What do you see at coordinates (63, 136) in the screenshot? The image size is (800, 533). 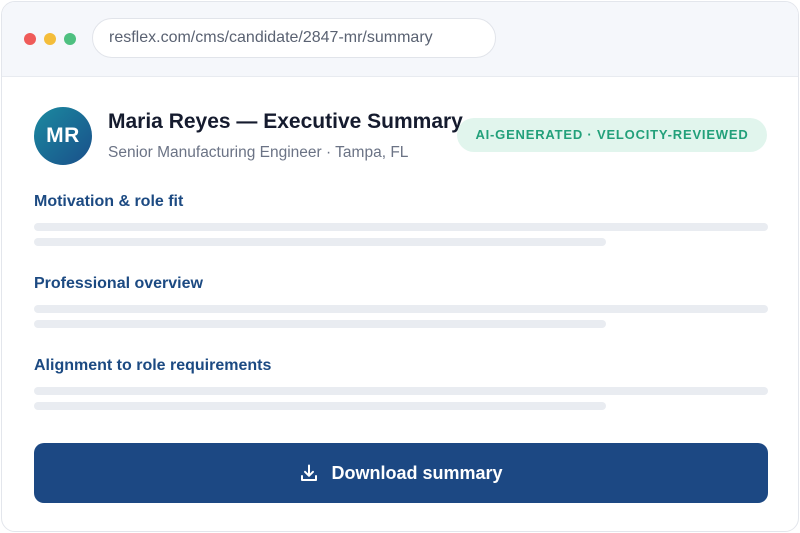 I see `avatar: MR` at bounding box center [63, 136].